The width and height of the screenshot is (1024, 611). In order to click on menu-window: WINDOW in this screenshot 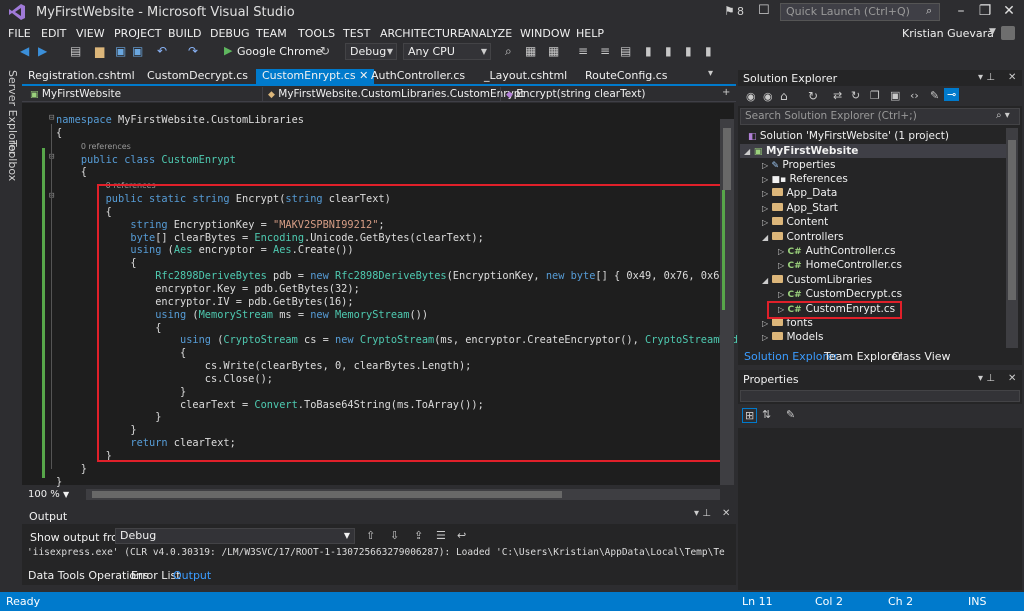, I will do `click(545, 33)`.